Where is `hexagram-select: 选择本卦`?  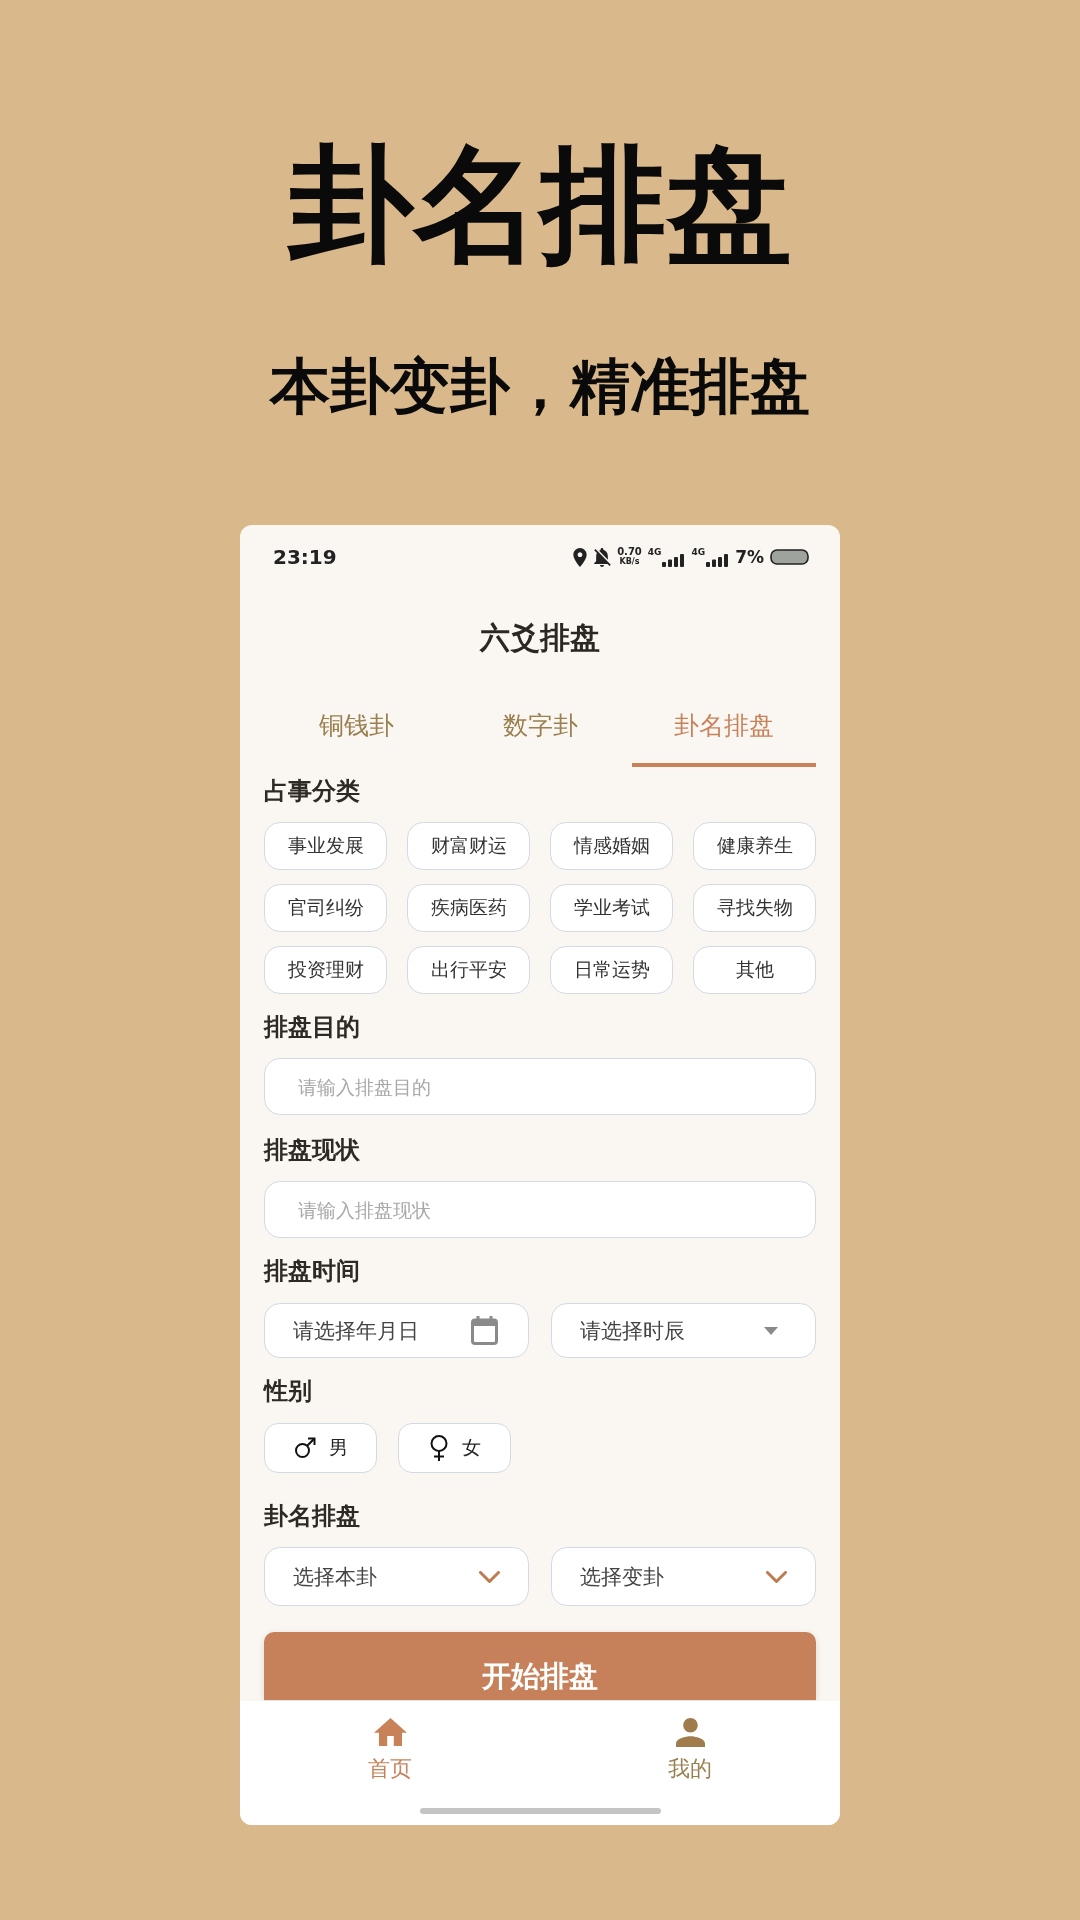
hexagram-select: 选择本卦 is located at coordinates (396, 1576).